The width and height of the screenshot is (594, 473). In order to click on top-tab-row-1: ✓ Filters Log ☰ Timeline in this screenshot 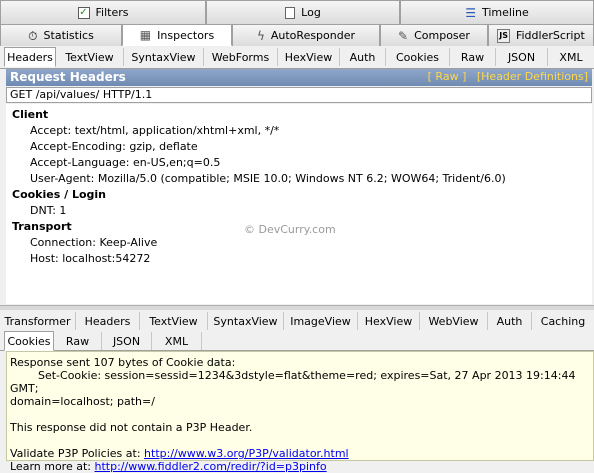, I will do `click(297, 12)`.